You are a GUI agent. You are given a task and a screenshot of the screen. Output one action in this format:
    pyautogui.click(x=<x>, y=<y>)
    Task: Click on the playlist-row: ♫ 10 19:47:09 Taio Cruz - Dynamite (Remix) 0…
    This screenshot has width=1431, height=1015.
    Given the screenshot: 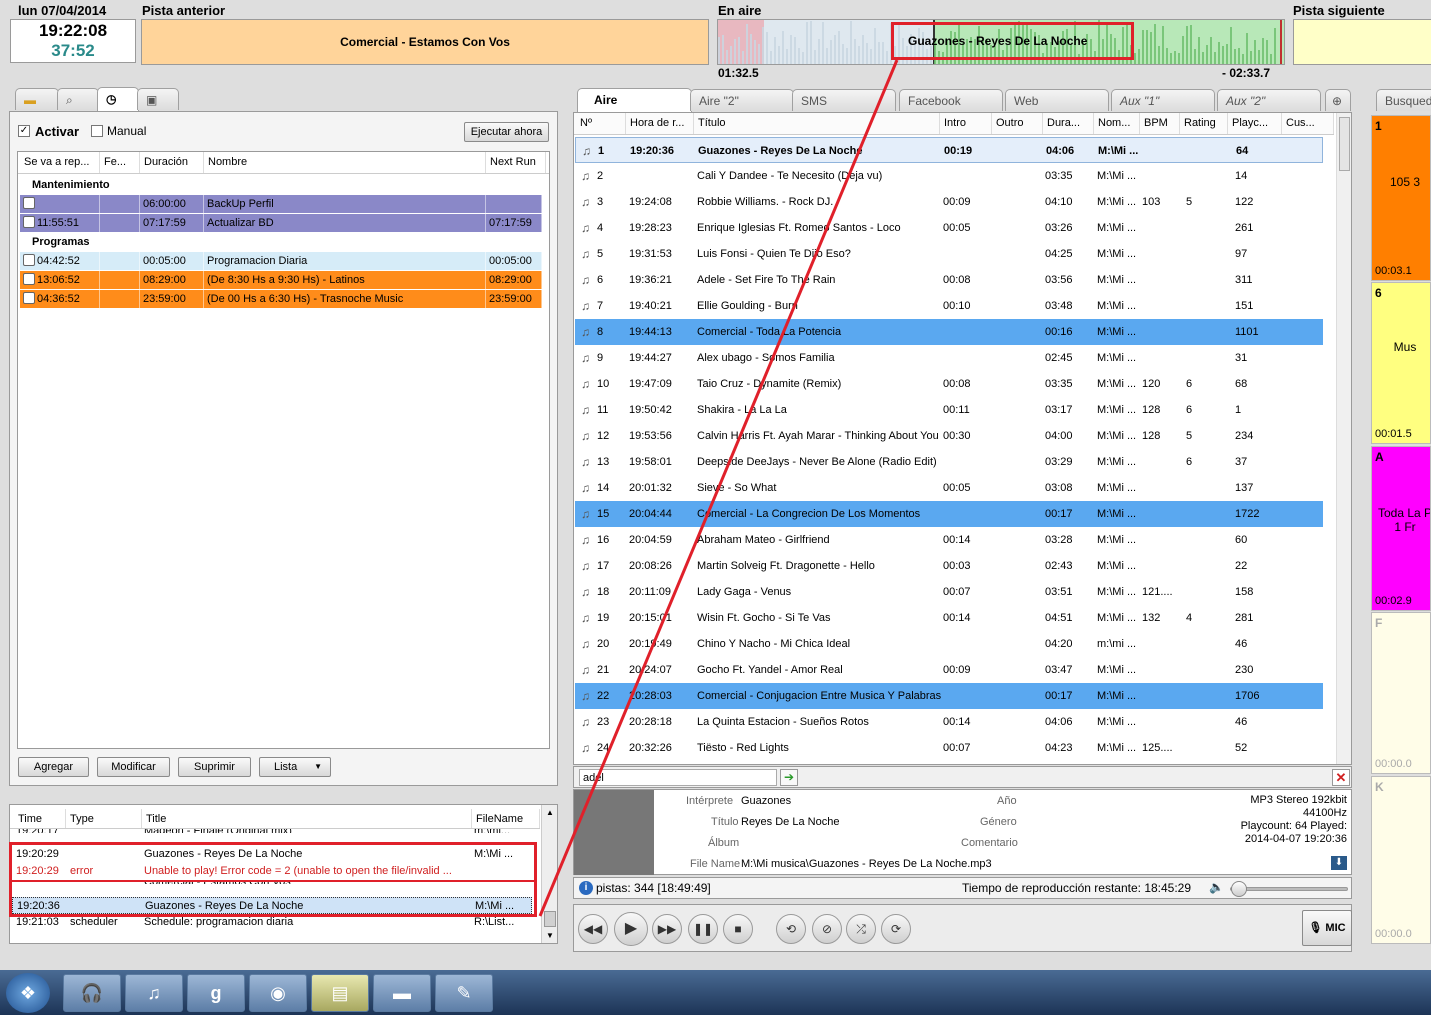 What is the action you would take?
    pyautogui.click(x=949, y=384)
    